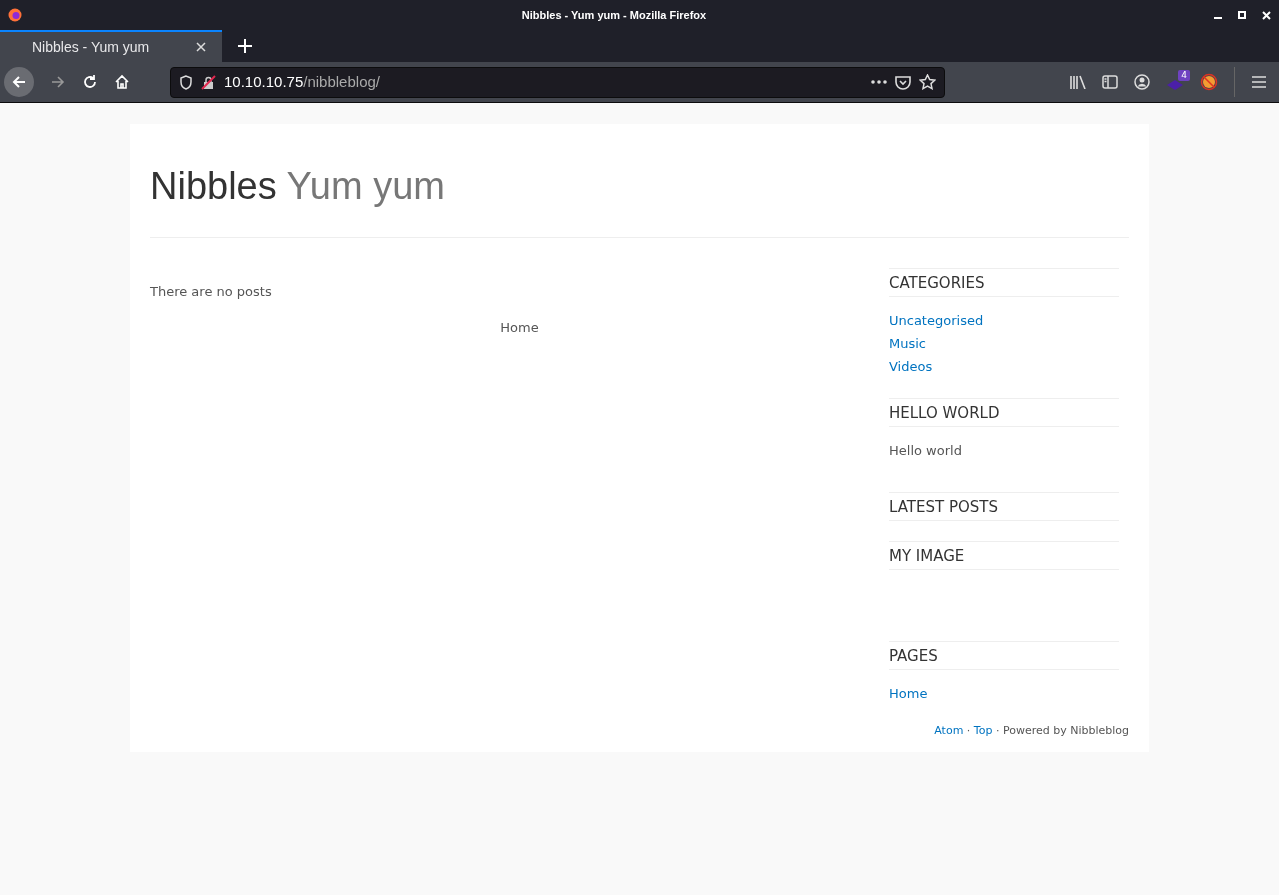  I want to click on widget-title: CATEGORIES, so click(1004, 282).